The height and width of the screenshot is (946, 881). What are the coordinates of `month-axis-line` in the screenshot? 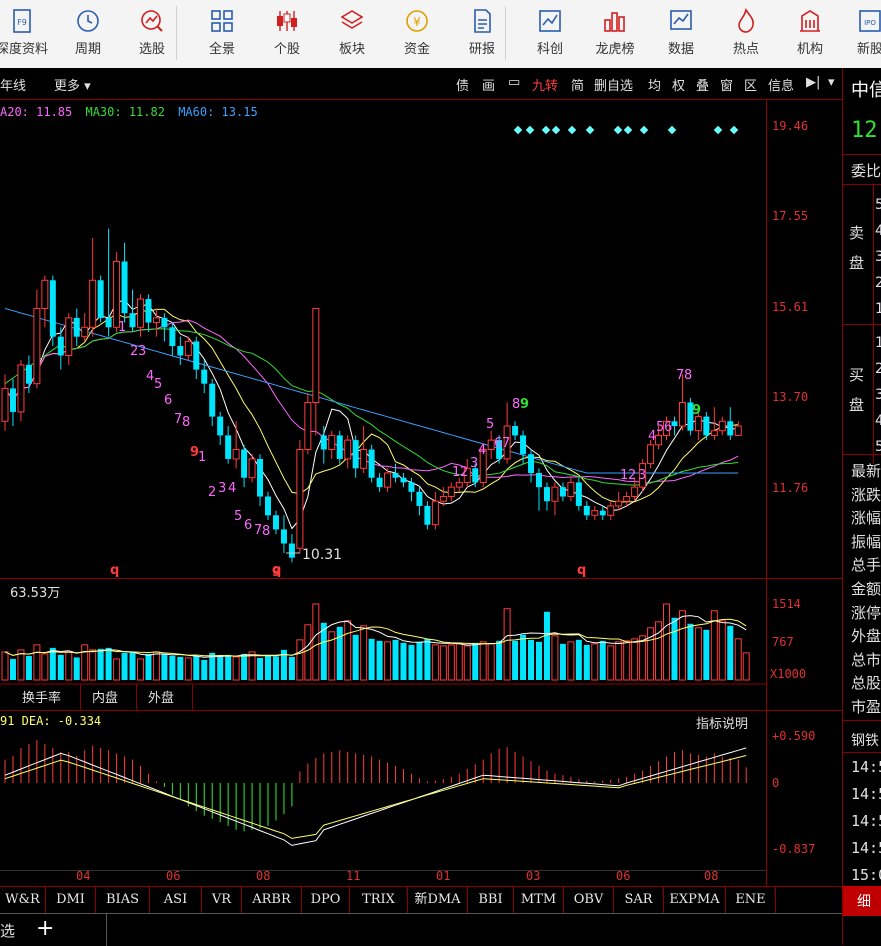 It's located at (383, 870).